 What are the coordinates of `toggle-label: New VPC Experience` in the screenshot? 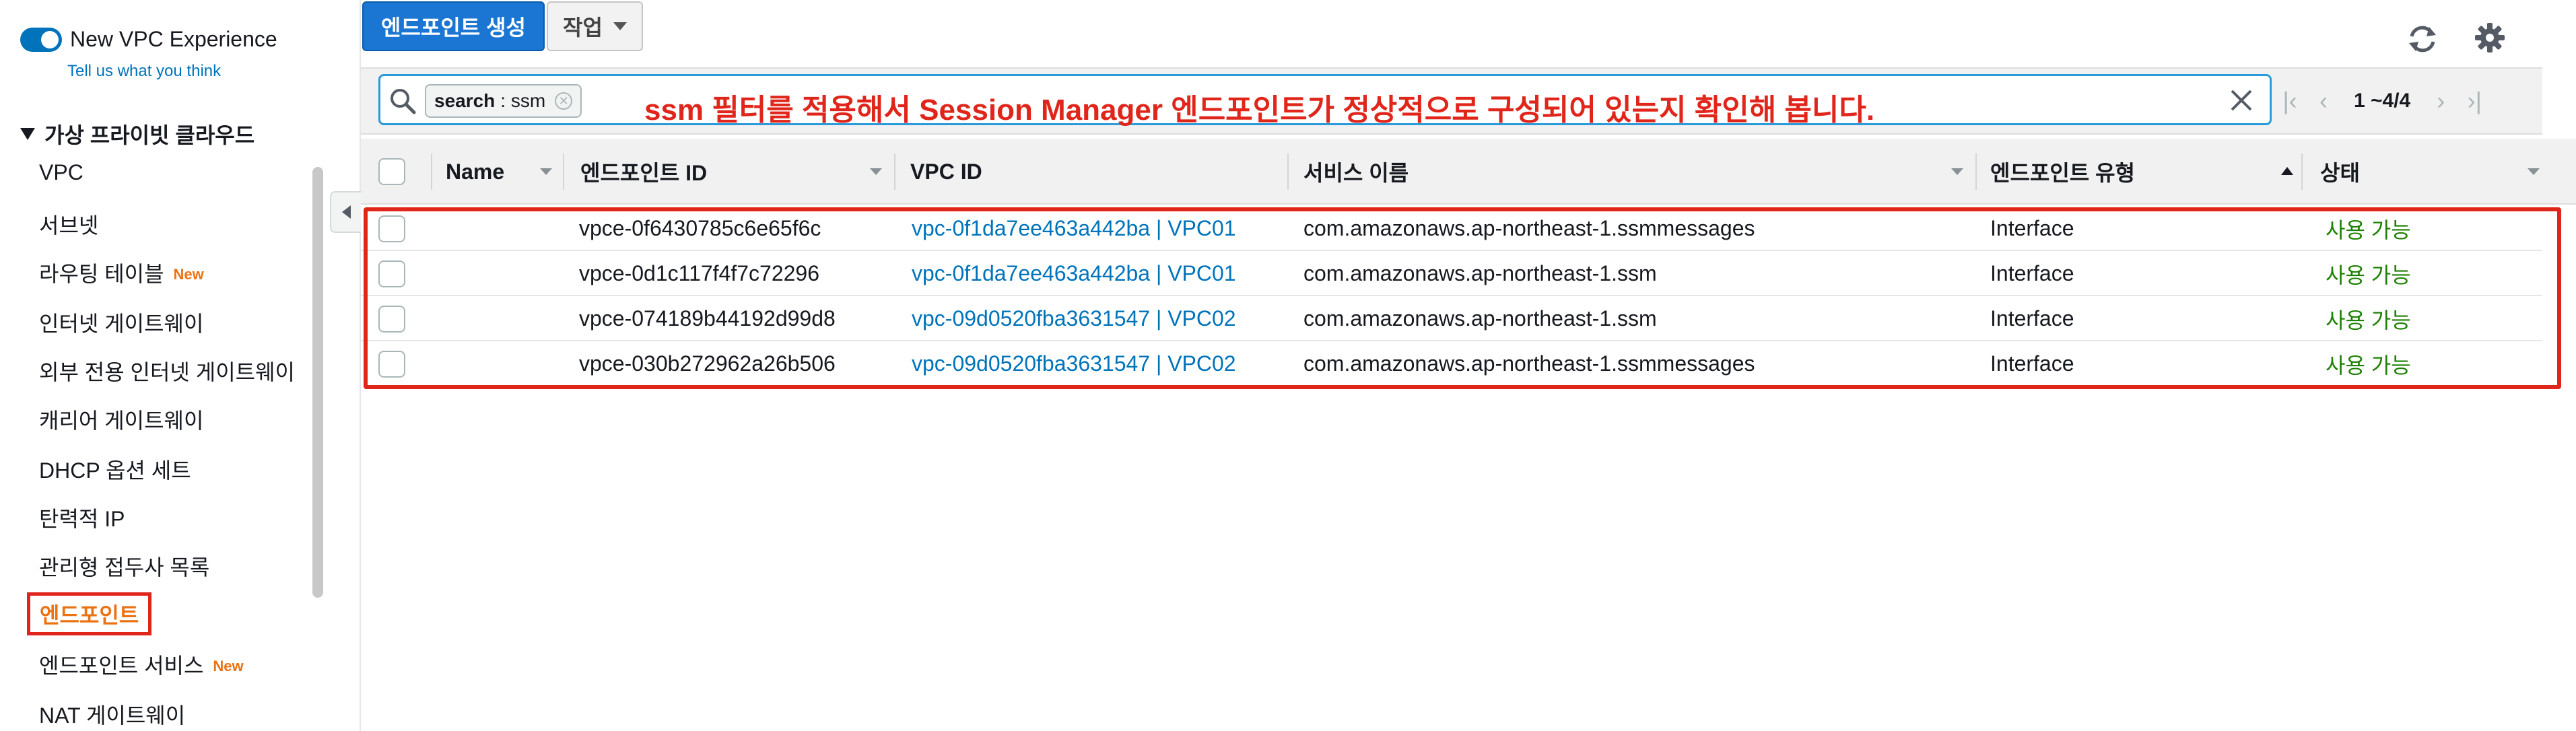 It's located at (173, 39).